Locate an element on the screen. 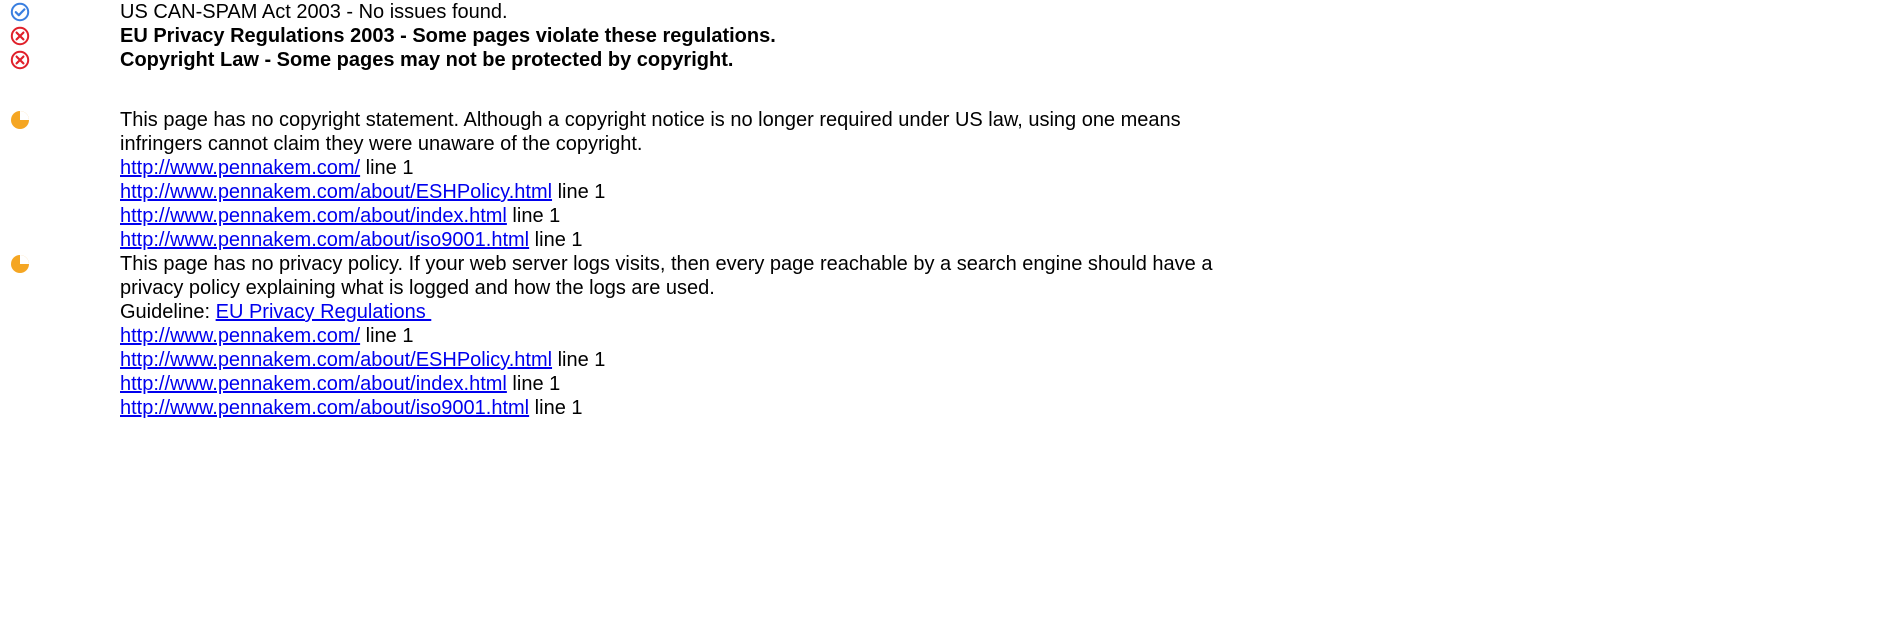 The height and width of the screenshot is (638, 1883). guideline-link: EU Privacy Regulations is located at coordinates (324, 312).